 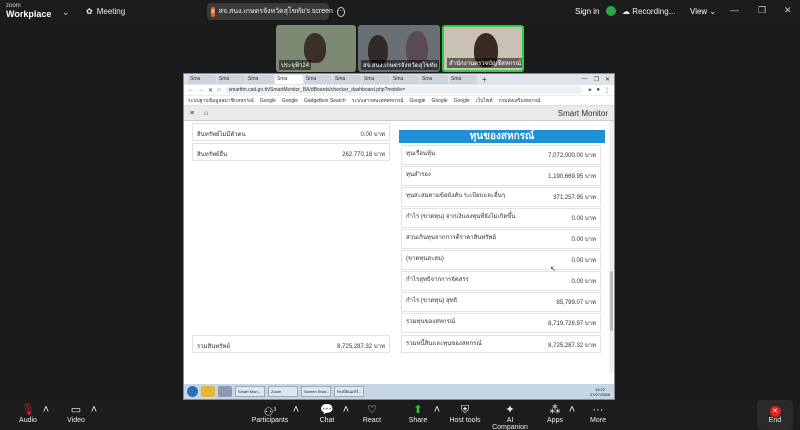 I want to click on apps-icon: ⁂, so click(x=555, y=410).